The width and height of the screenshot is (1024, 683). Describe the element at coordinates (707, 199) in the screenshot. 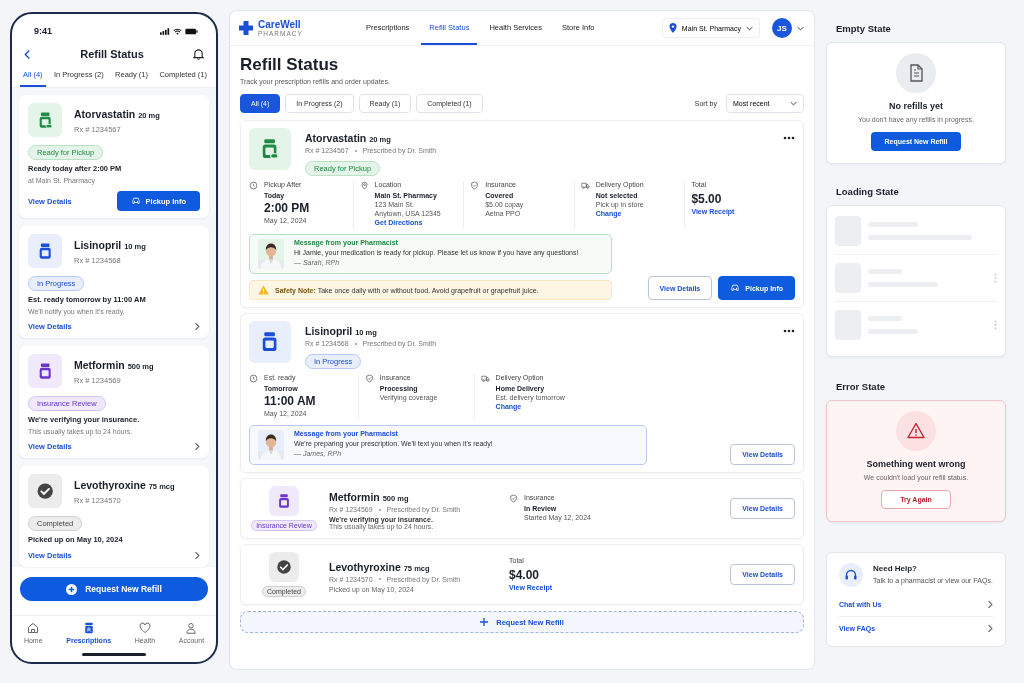

I see `price-value: $5.00` at that location.